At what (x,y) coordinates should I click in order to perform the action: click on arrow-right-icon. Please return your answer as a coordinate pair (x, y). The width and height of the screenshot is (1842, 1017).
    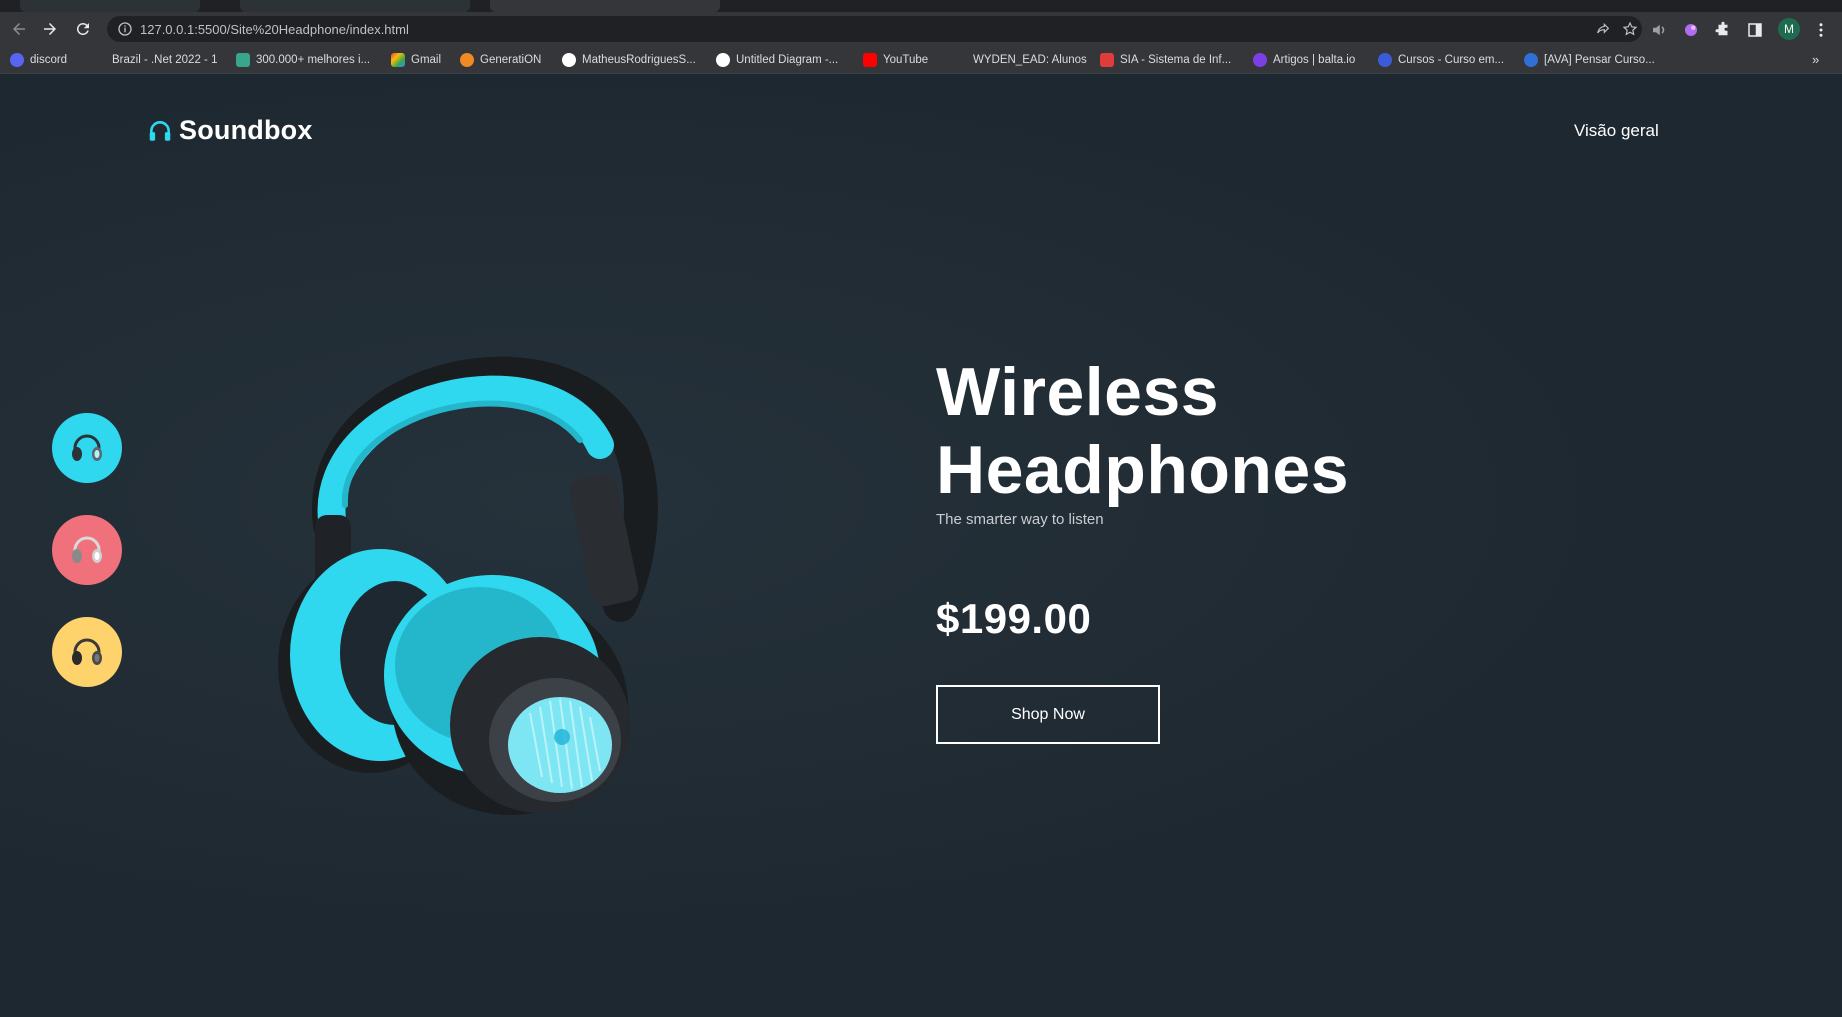
    Looking at the image, I should click on (50, 29).